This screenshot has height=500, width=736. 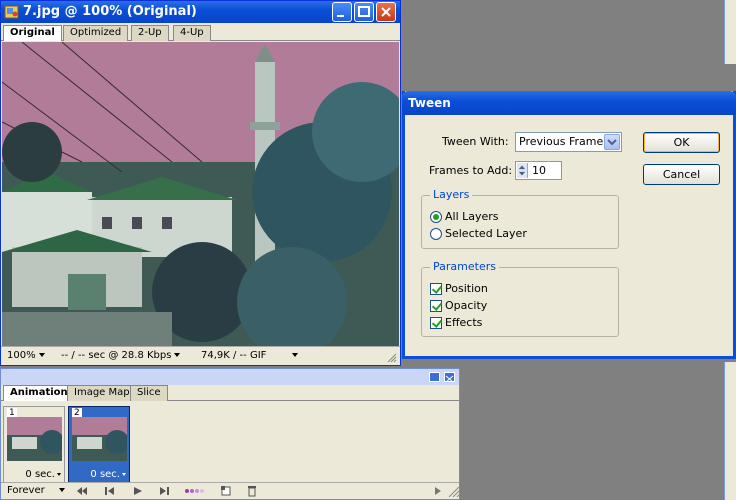 What do you see at coordinates (192, 33) in the screenshot?
I see `tab-4-up: 4-Up` at bounding box center [192, 33].